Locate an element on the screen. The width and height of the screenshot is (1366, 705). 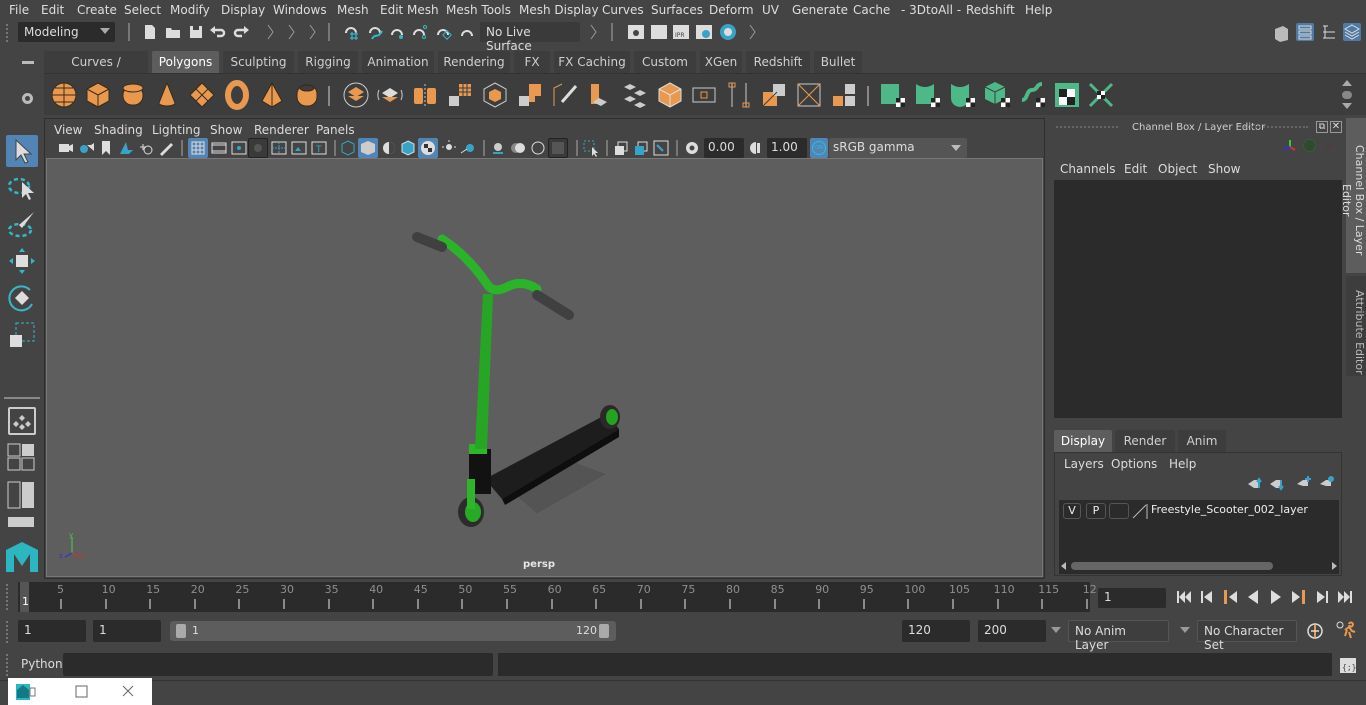
exposure-field: 0.00 is located at coordinates (724, 148).